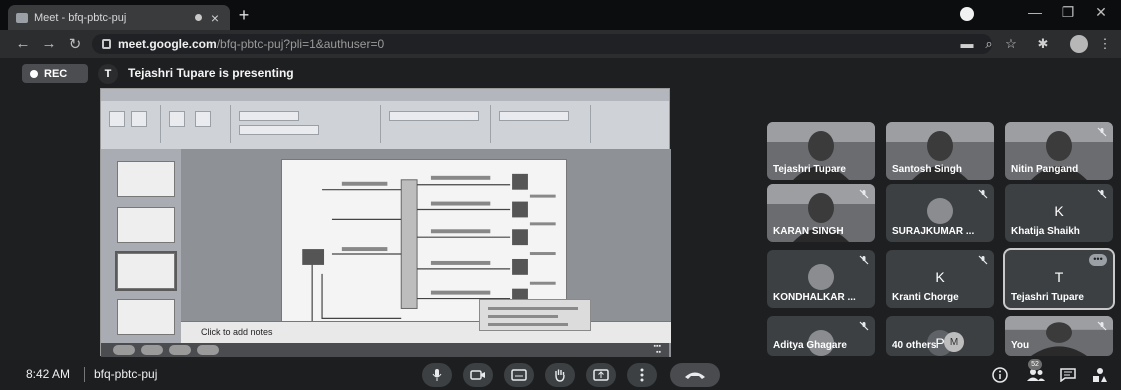 This screenshot has height=390, width=1121. What do you see at coordinates (117, 119) in the screenshot?
I see `paste-icon` at bounding box center [117, 119].